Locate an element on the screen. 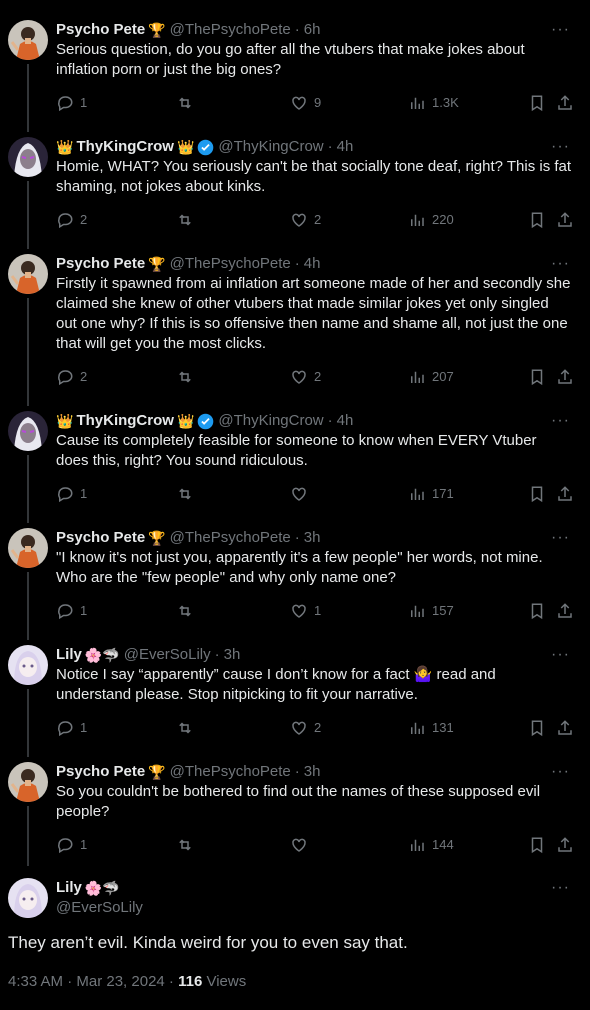 The height and width of the screenshot is (1010, 590). like-count: 9 is located at coordinates (318, 102).